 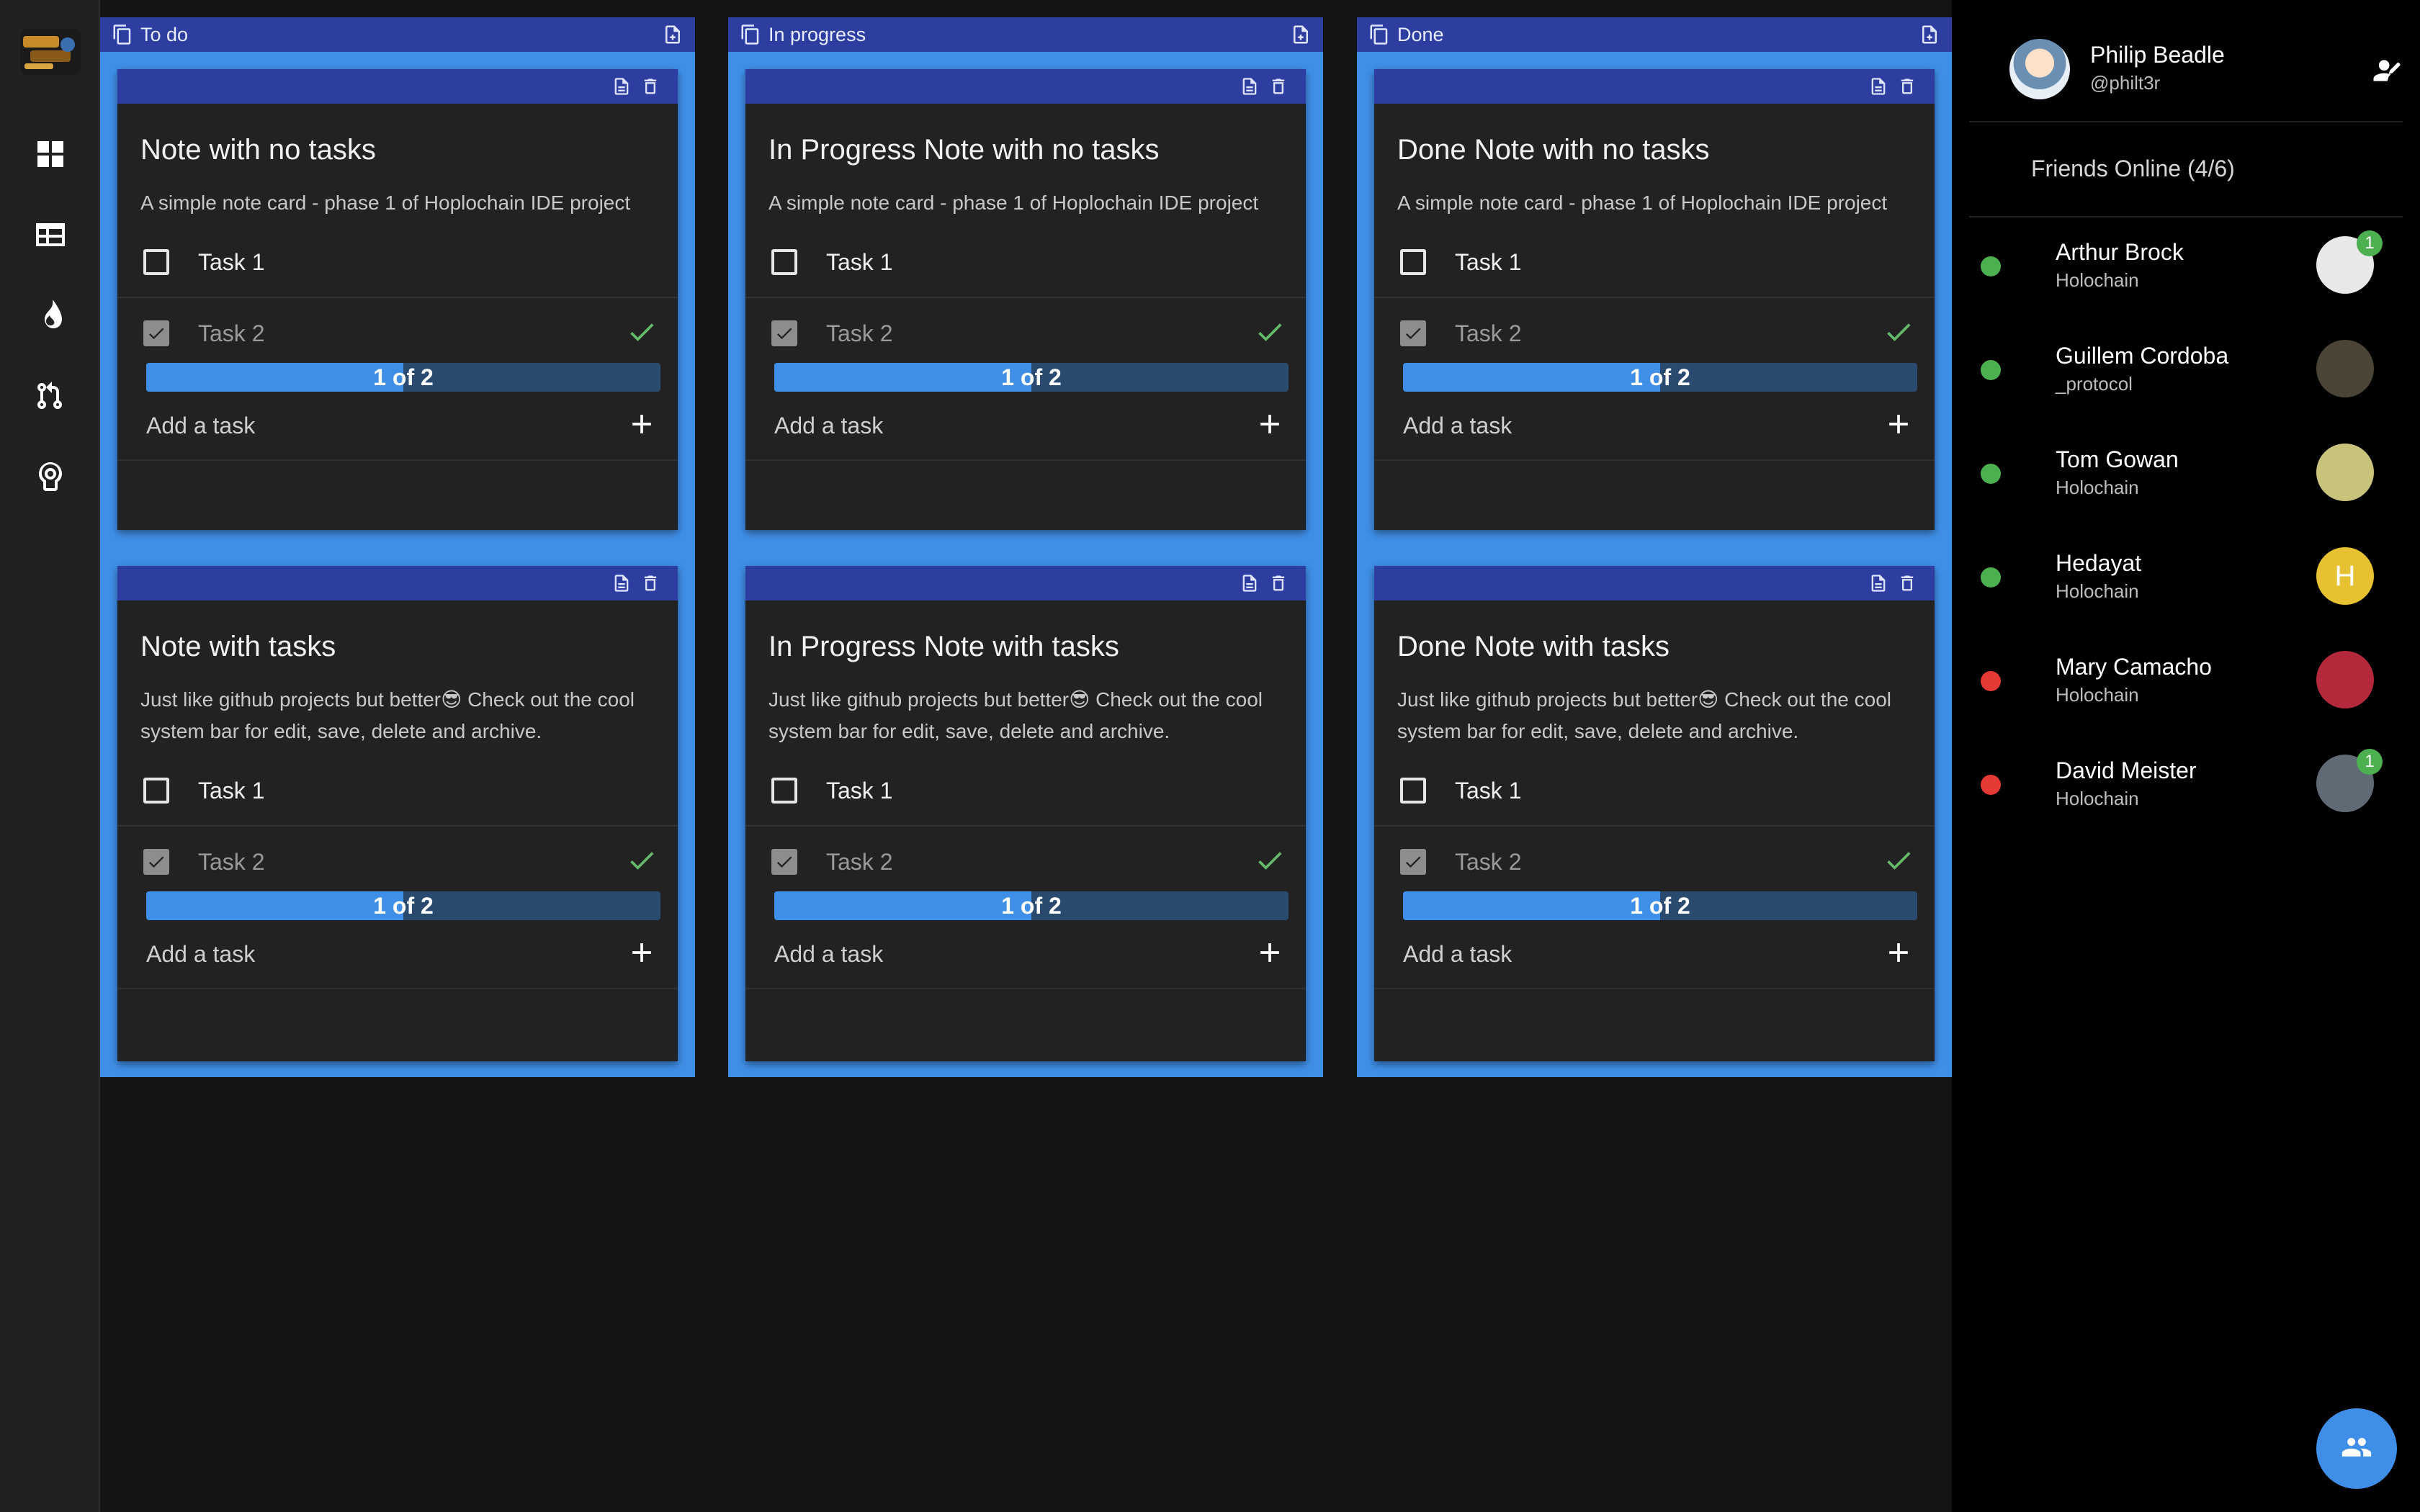 I want to click on nav-hot, so click(x=50, y=317).